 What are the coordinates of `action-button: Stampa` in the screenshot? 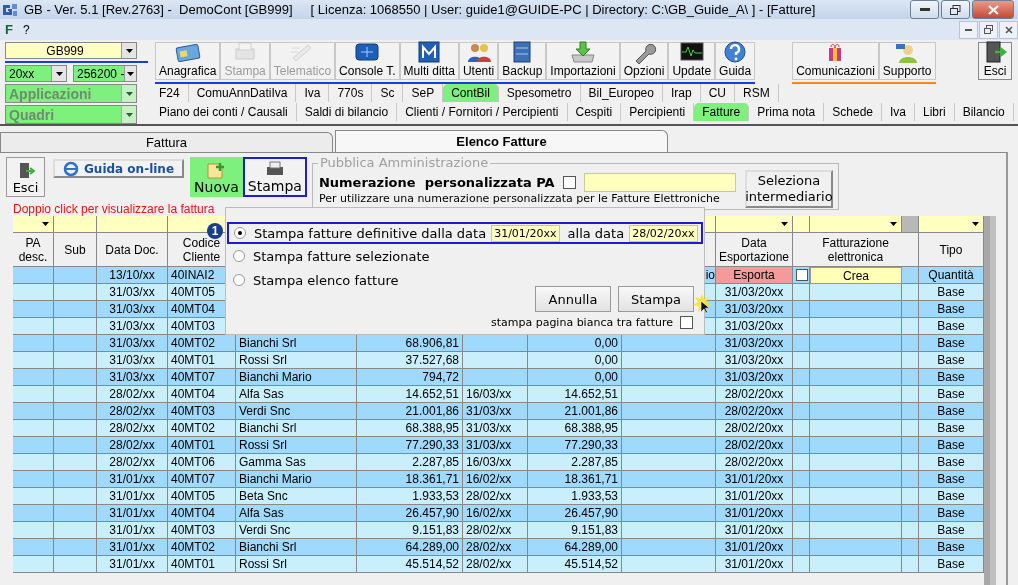 It's located at (274, 177).